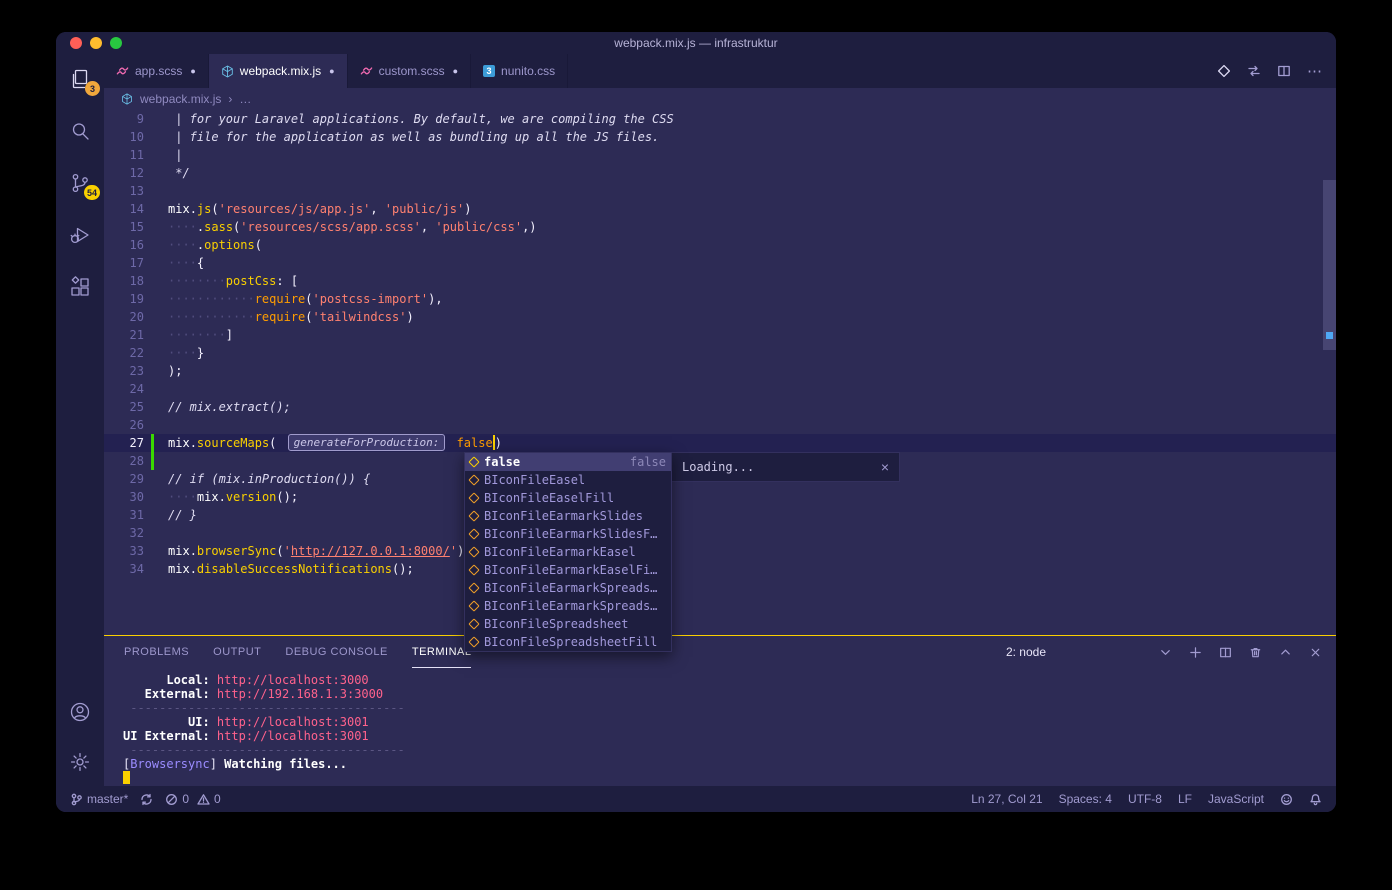 The image size is (1392, 890). I want to click on code-line: 18 ········postCss: [, so click(720, 281).